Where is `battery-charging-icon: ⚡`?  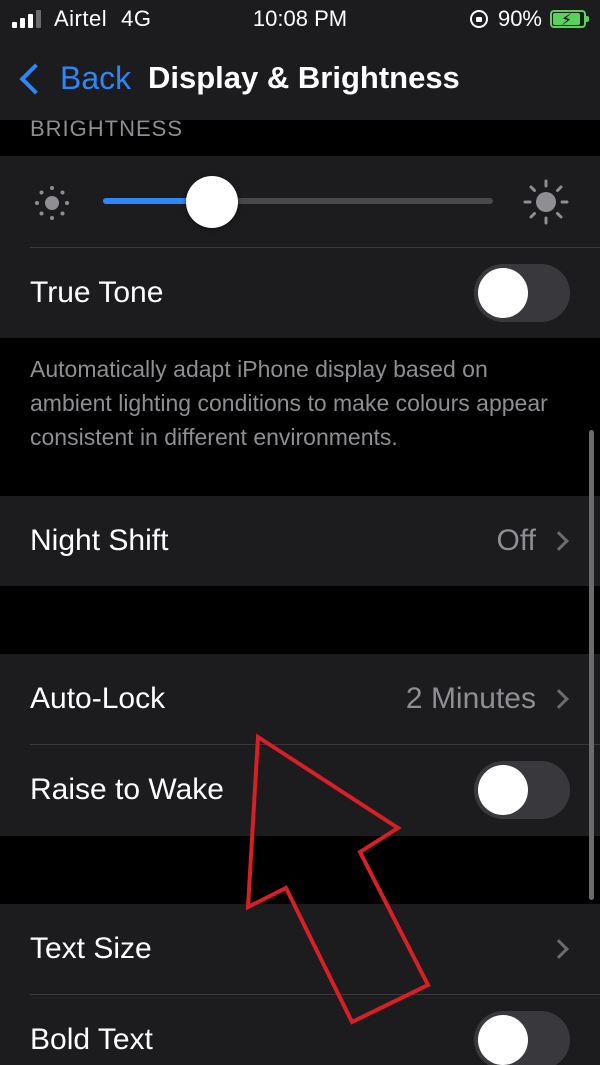
battery-charging-icon: ⚡ is located at coordinates (569, 19).